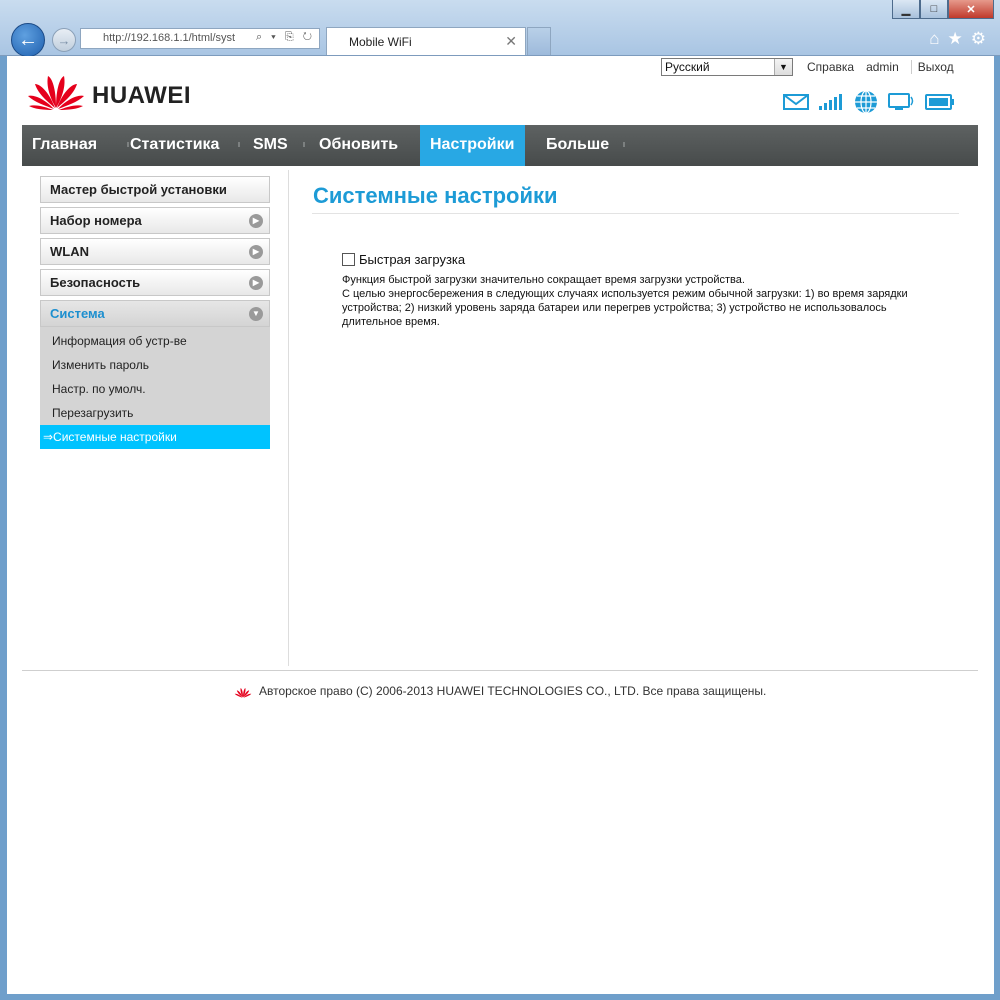 The height and width of the screenshot is (1000, 1000). I want to click on language-value: Русский, so click(687, 67).